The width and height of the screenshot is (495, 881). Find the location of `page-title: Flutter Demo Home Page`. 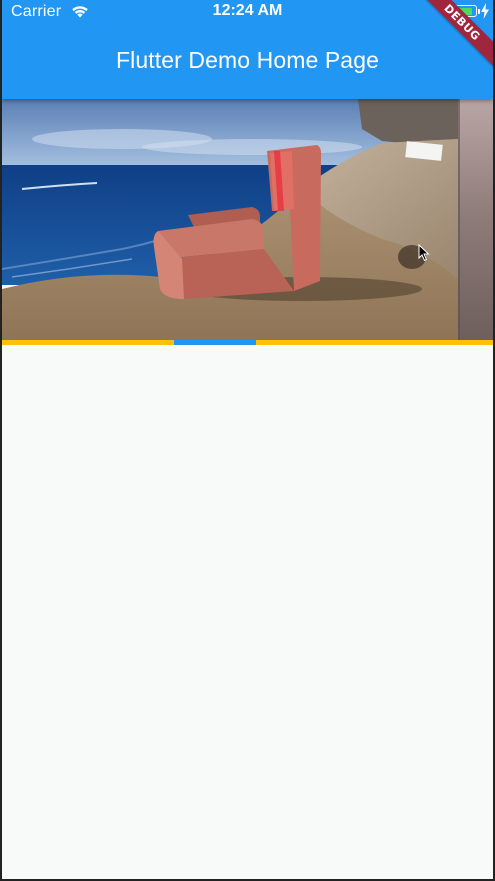

page-title: Flutter Demo Home Page is located at coordinates (247, 60).